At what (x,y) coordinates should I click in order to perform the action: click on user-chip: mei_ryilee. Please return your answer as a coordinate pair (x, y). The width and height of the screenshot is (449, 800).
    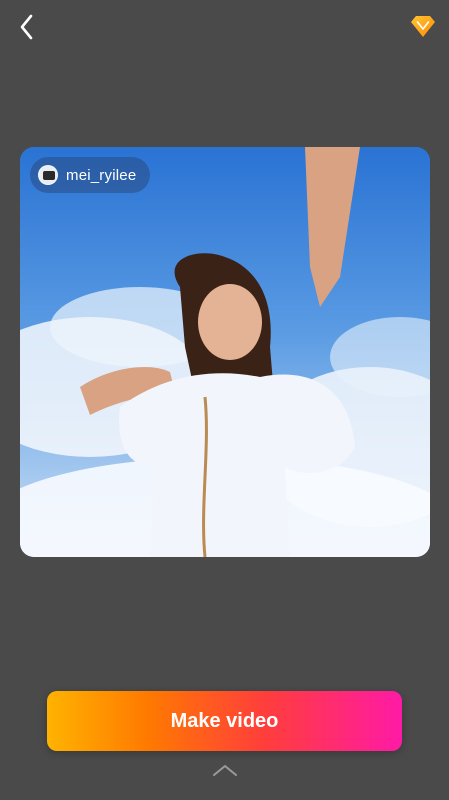
    Looking at the image, I should click on (90, 175).